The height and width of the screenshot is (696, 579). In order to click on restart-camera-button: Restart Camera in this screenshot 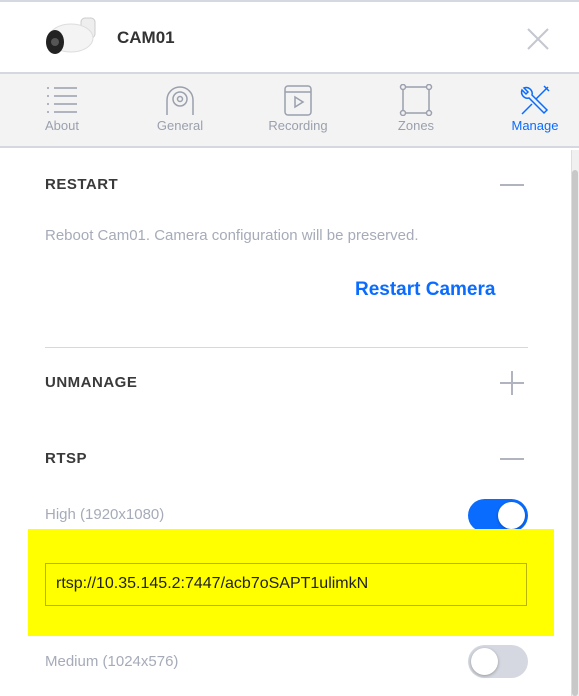, I will do `click(425, 290)`.